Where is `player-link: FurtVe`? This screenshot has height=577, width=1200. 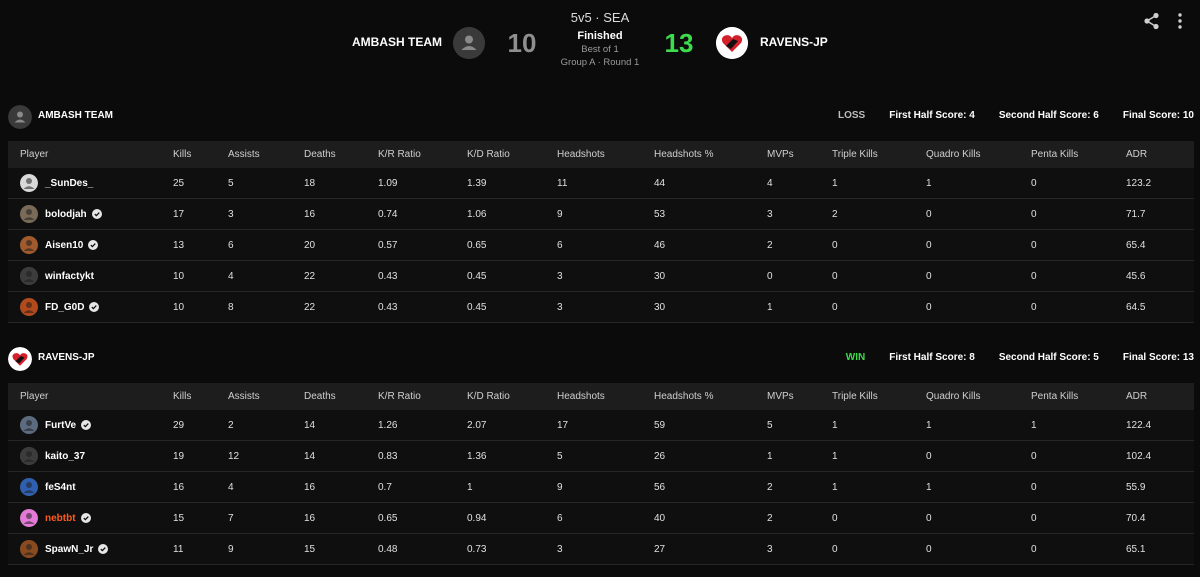
player-link: FurtVe is located at coordinates (96, 425).